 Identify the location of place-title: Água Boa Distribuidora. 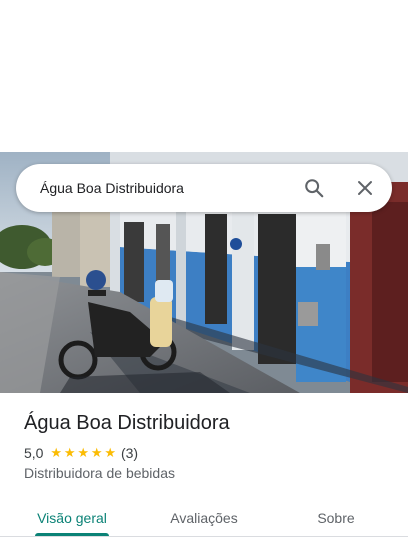
(127, 423).